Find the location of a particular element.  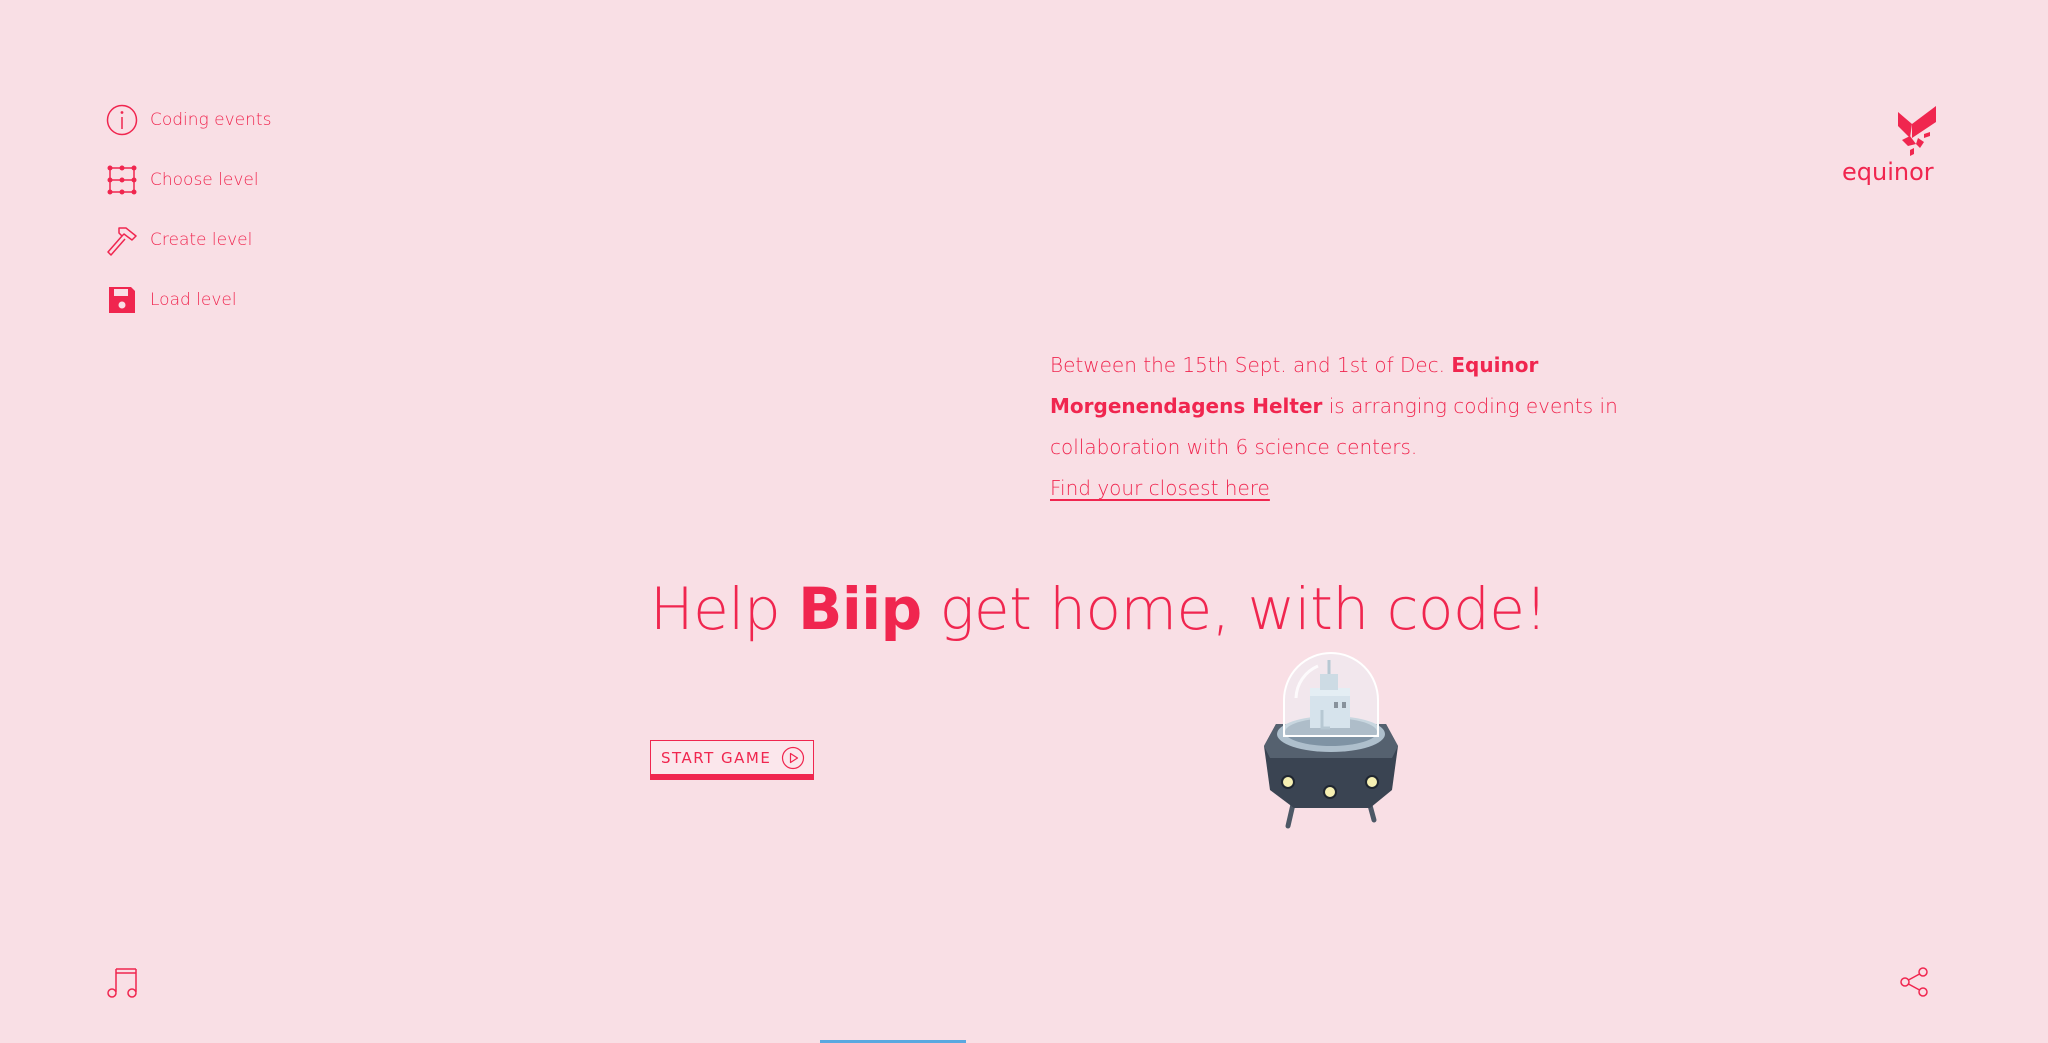

music-note-icon is located at coordinates (122, 985).